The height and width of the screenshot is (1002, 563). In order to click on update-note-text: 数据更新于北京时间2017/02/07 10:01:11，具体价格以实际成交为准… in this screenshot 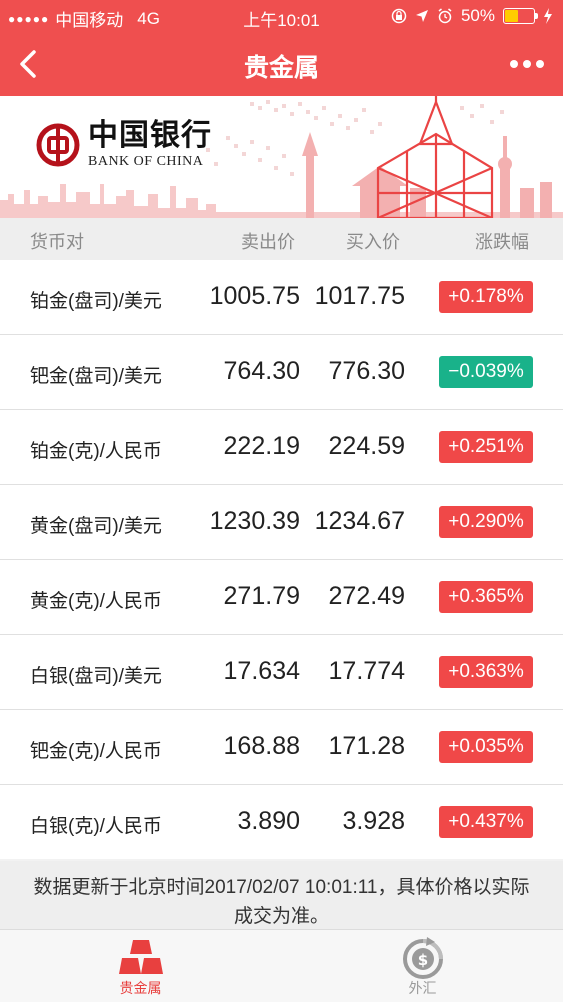, I will do `click(281, 902)`.